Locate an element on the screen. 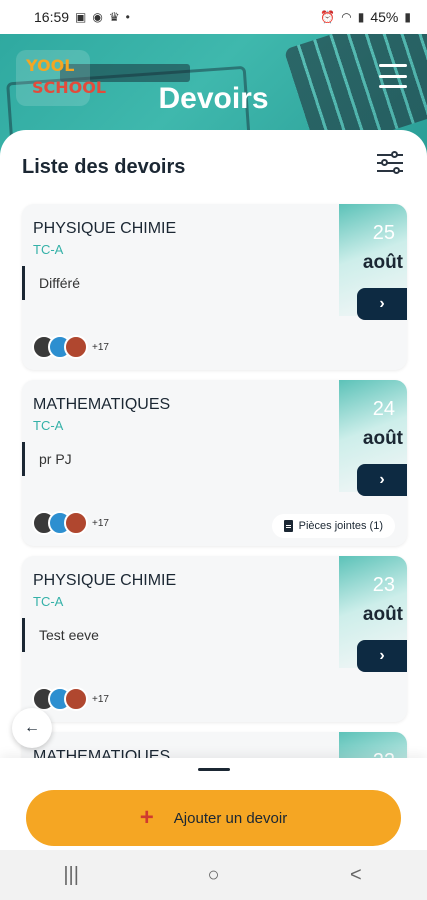  home-icon: ○ is located at coordinates (213, 875).